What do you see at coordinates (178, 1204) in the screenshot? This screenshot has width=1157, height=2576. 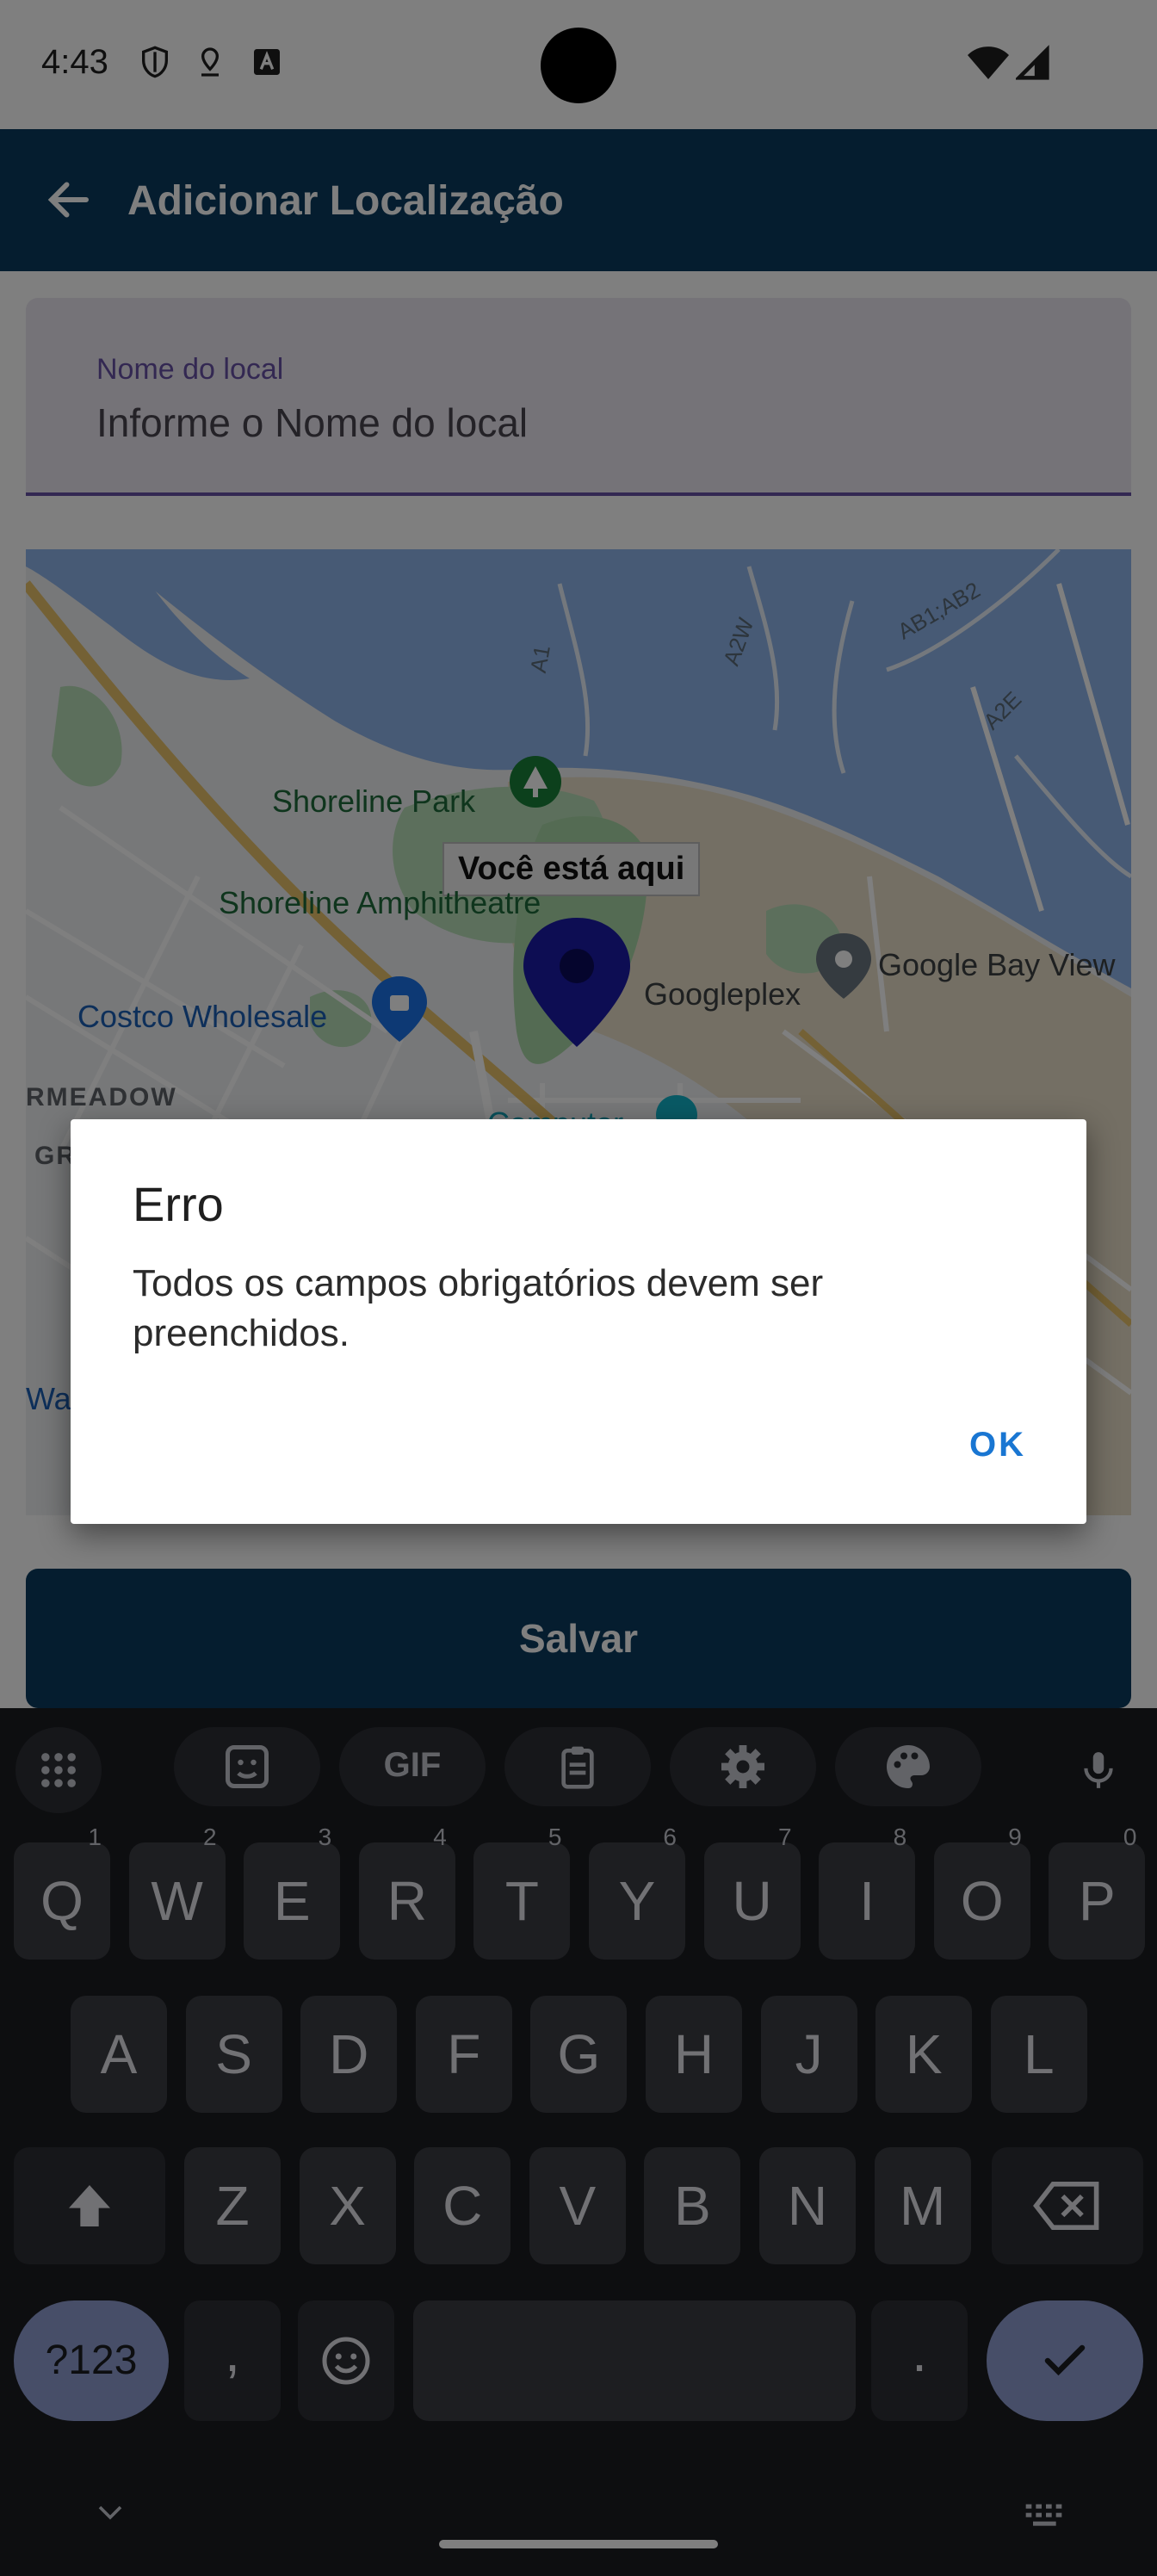 I see `dialog-title: Erro` at bounding box center [178, 1204].